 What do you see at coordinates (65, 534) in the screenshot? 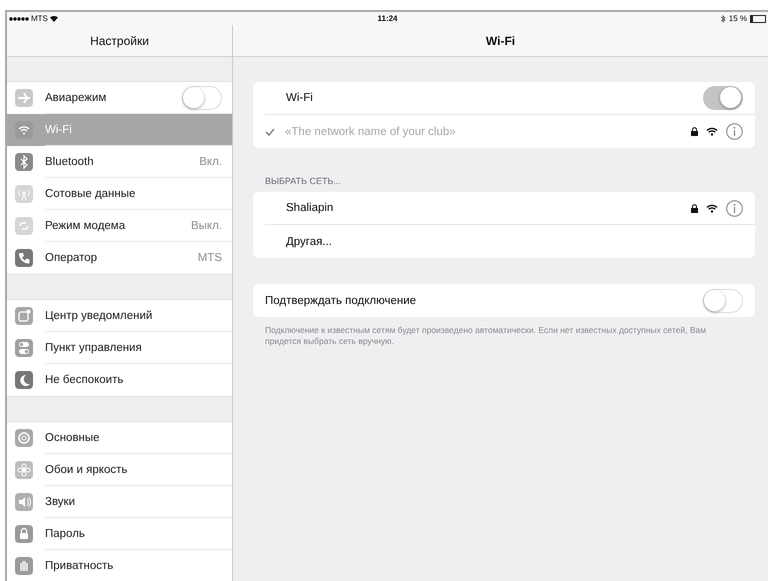
I see `item-label: Пароль` at bounding box center [65, 534].